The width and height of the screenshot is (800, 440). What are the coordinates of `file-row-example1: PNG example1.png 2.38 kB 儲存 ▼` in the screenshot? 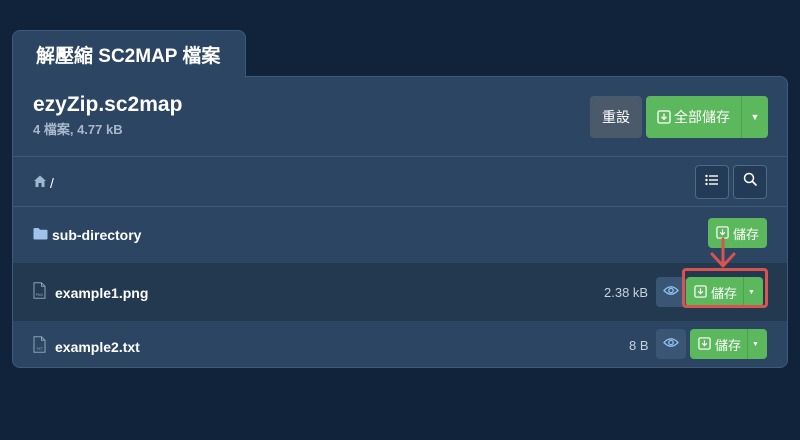 It's located at (400, 292).